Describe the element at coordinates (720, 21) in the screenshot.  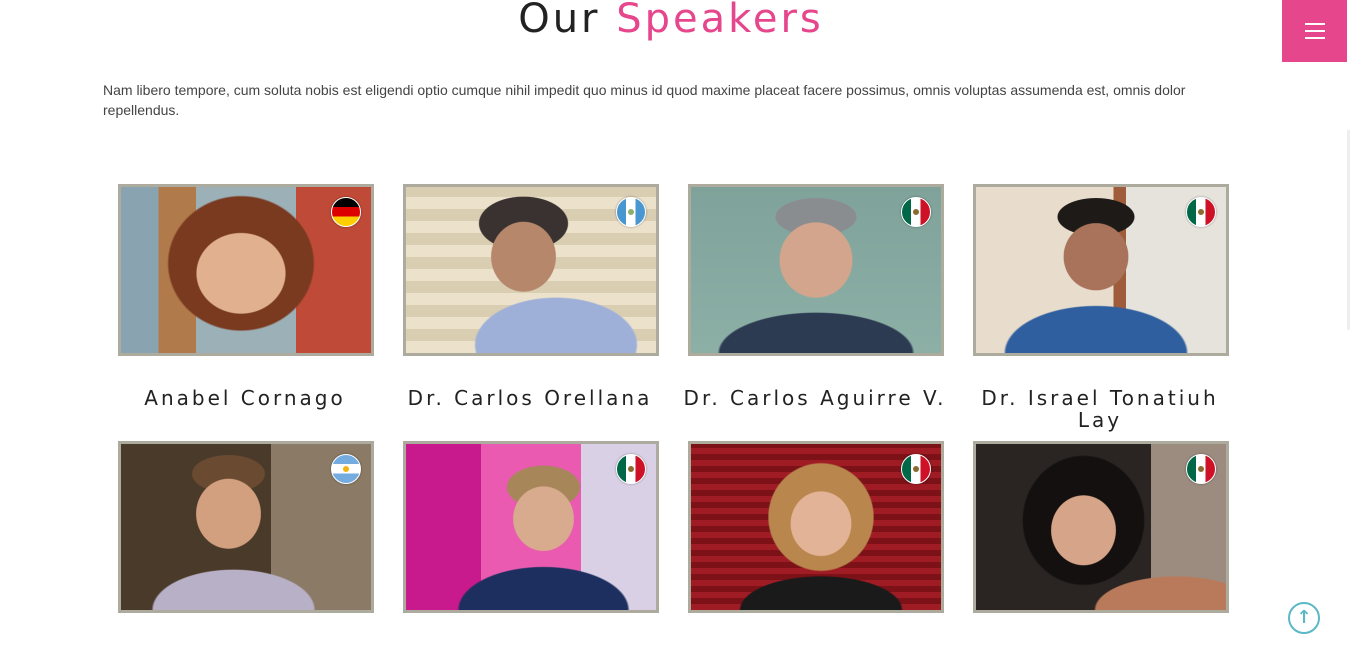
I see `title-accent: Speakers` at that location.